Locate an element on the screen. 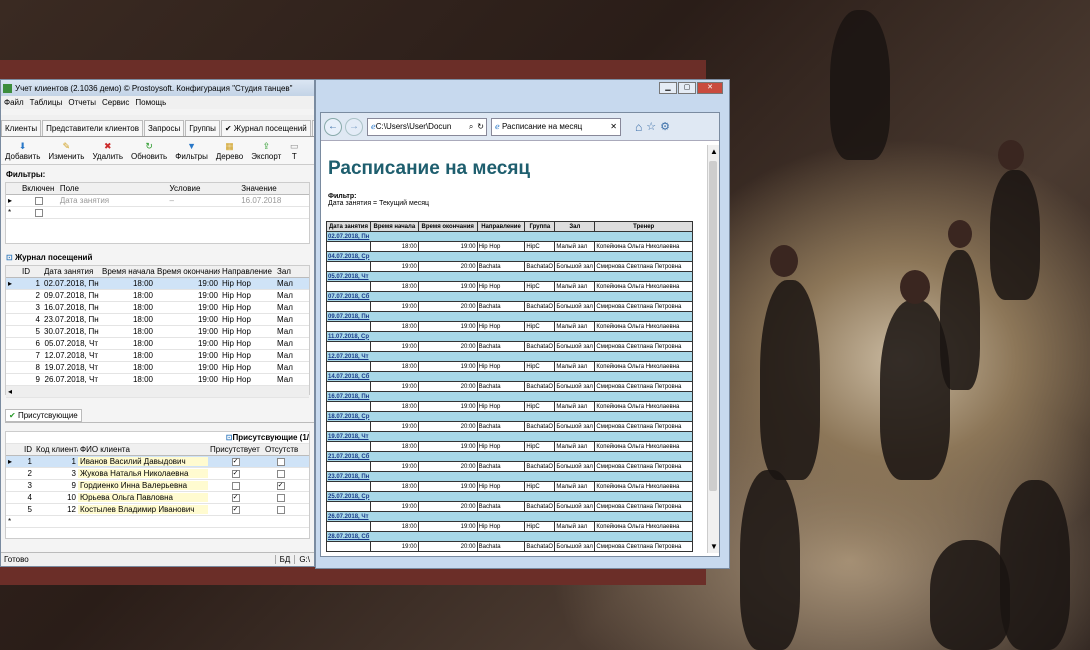 The height and width of the screenshot is (650, 1090). table-row: 4 23.07.2018, Пн 18:00 19:00 Hip Hop Маль is located at coordinates (157, 320).